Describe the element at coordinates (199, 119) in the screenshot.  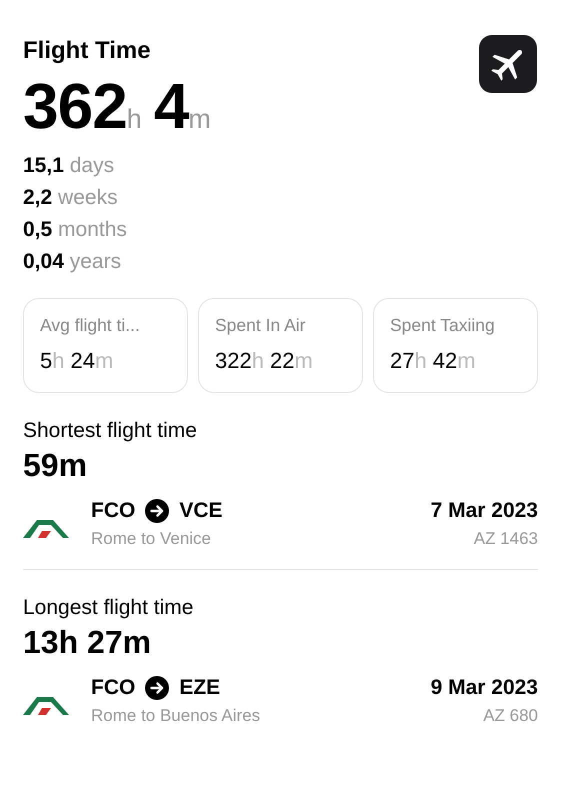
I see `unit-label: m` at that location.